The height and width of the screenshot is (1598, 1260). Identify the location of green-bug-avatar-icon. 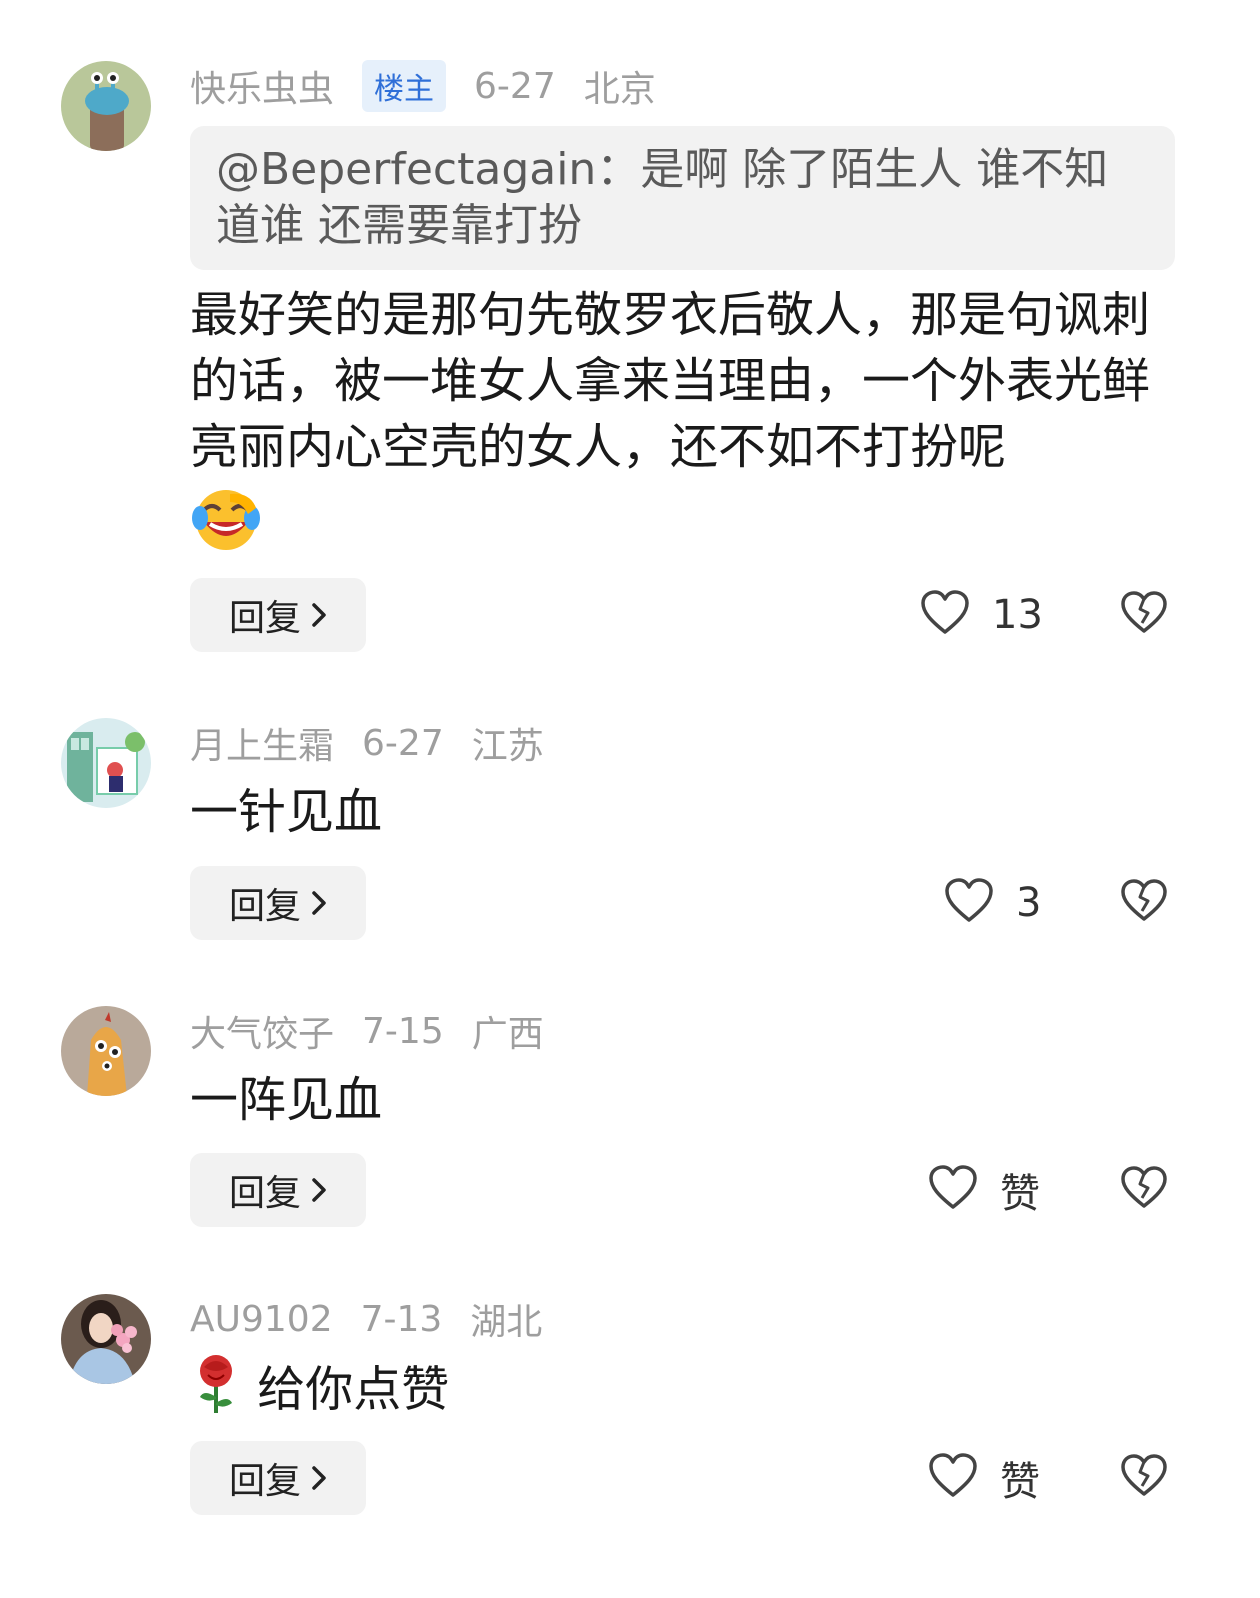
(106, 106).